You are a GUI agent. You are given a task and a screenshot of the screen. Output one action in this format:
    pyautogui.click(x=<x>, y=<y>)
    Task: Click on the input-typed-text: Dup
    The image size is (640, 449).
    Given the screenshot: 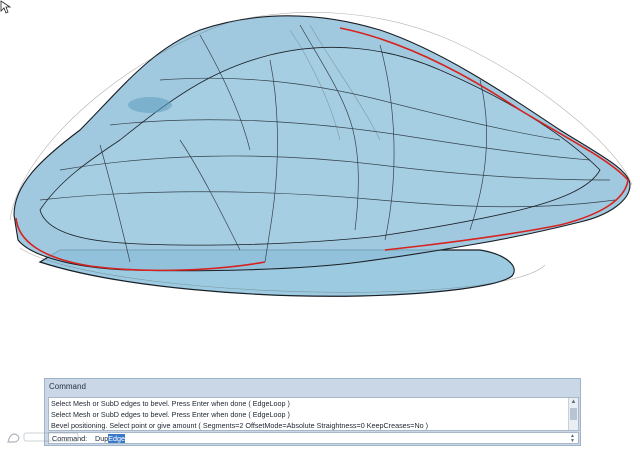 What is the action you would take?
    pyautogui.click(x=102, y=438)
    